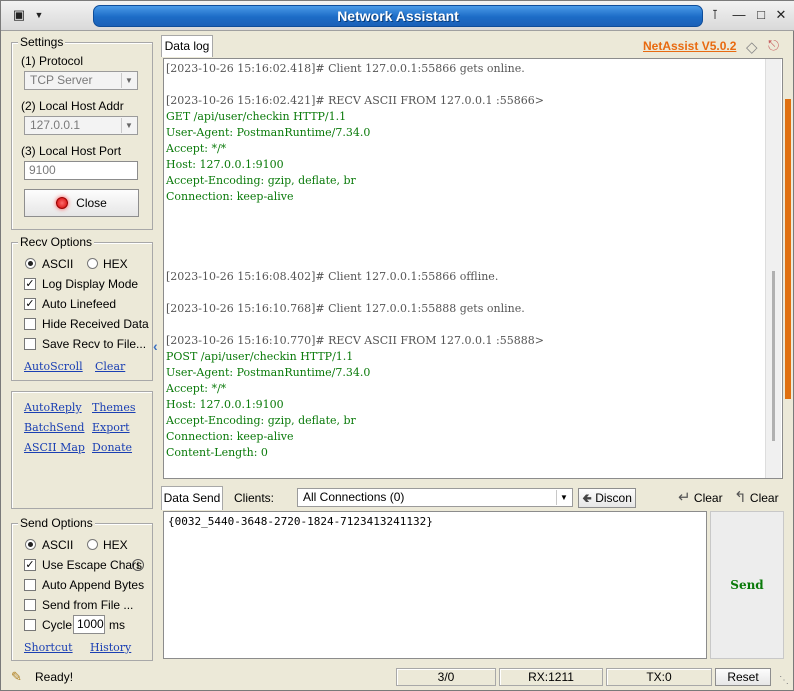 This screenshot has width=794, height=691. I want to click on settings-title: Settings, so click(42, 42).